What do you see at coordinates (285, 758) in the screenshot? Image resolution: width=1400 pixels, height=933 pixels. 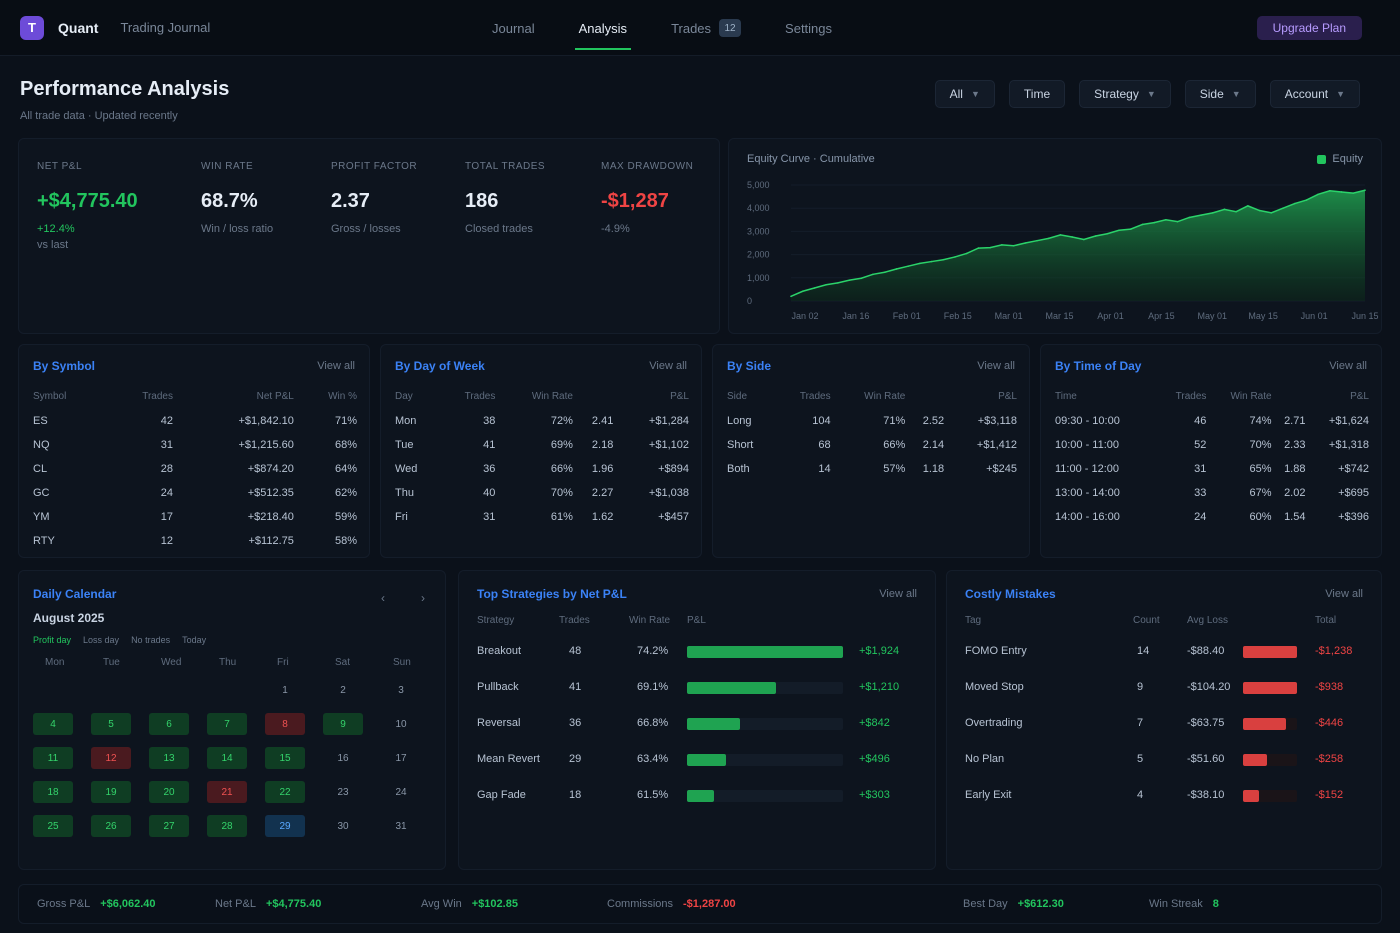 I see `calendar-day: 15` at bounding box center [285, 758].